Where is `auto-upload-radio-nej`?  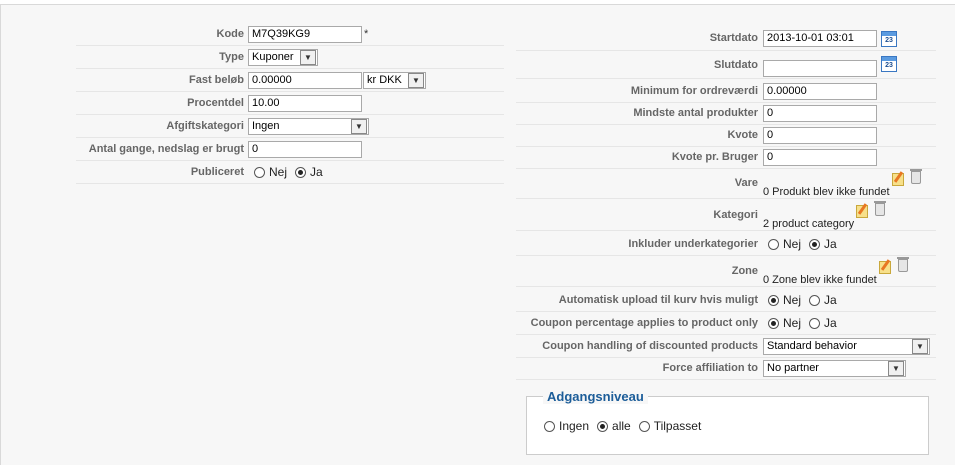 auto-upload-radio-nej is located at coordinates (773, 300).